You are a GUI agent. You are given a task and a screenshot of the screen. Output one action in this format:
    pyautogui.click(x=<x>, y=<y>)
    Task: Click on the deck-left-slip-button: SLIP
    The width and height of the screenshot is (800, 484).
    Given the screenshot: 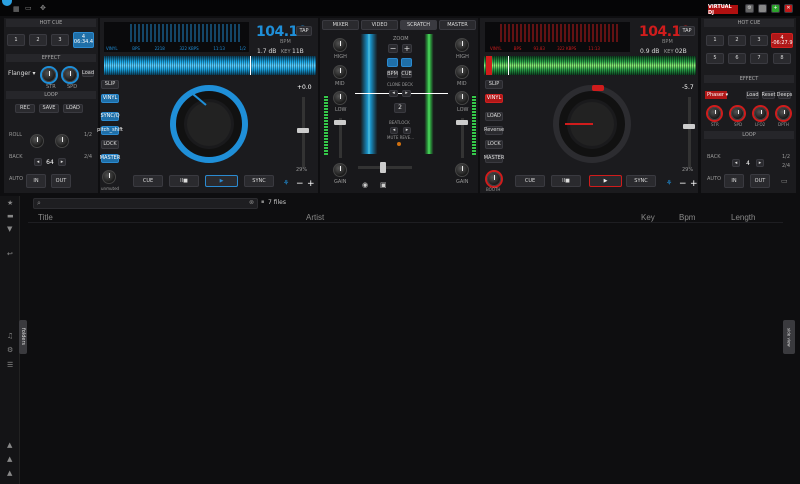 What is the action you would take?
    pyautogui.click(x=110, y=84)
    